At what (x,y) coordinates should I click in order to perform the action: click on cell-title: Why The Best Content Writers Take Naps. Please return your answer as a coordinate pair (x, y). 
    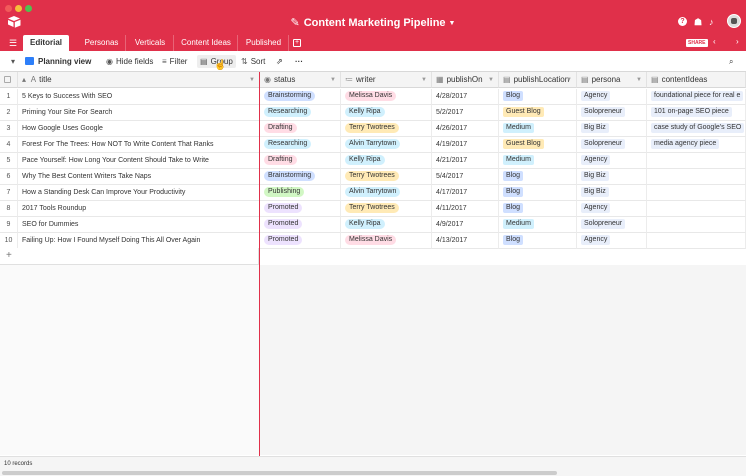
    Looking at the image, I should click on (139, 177).